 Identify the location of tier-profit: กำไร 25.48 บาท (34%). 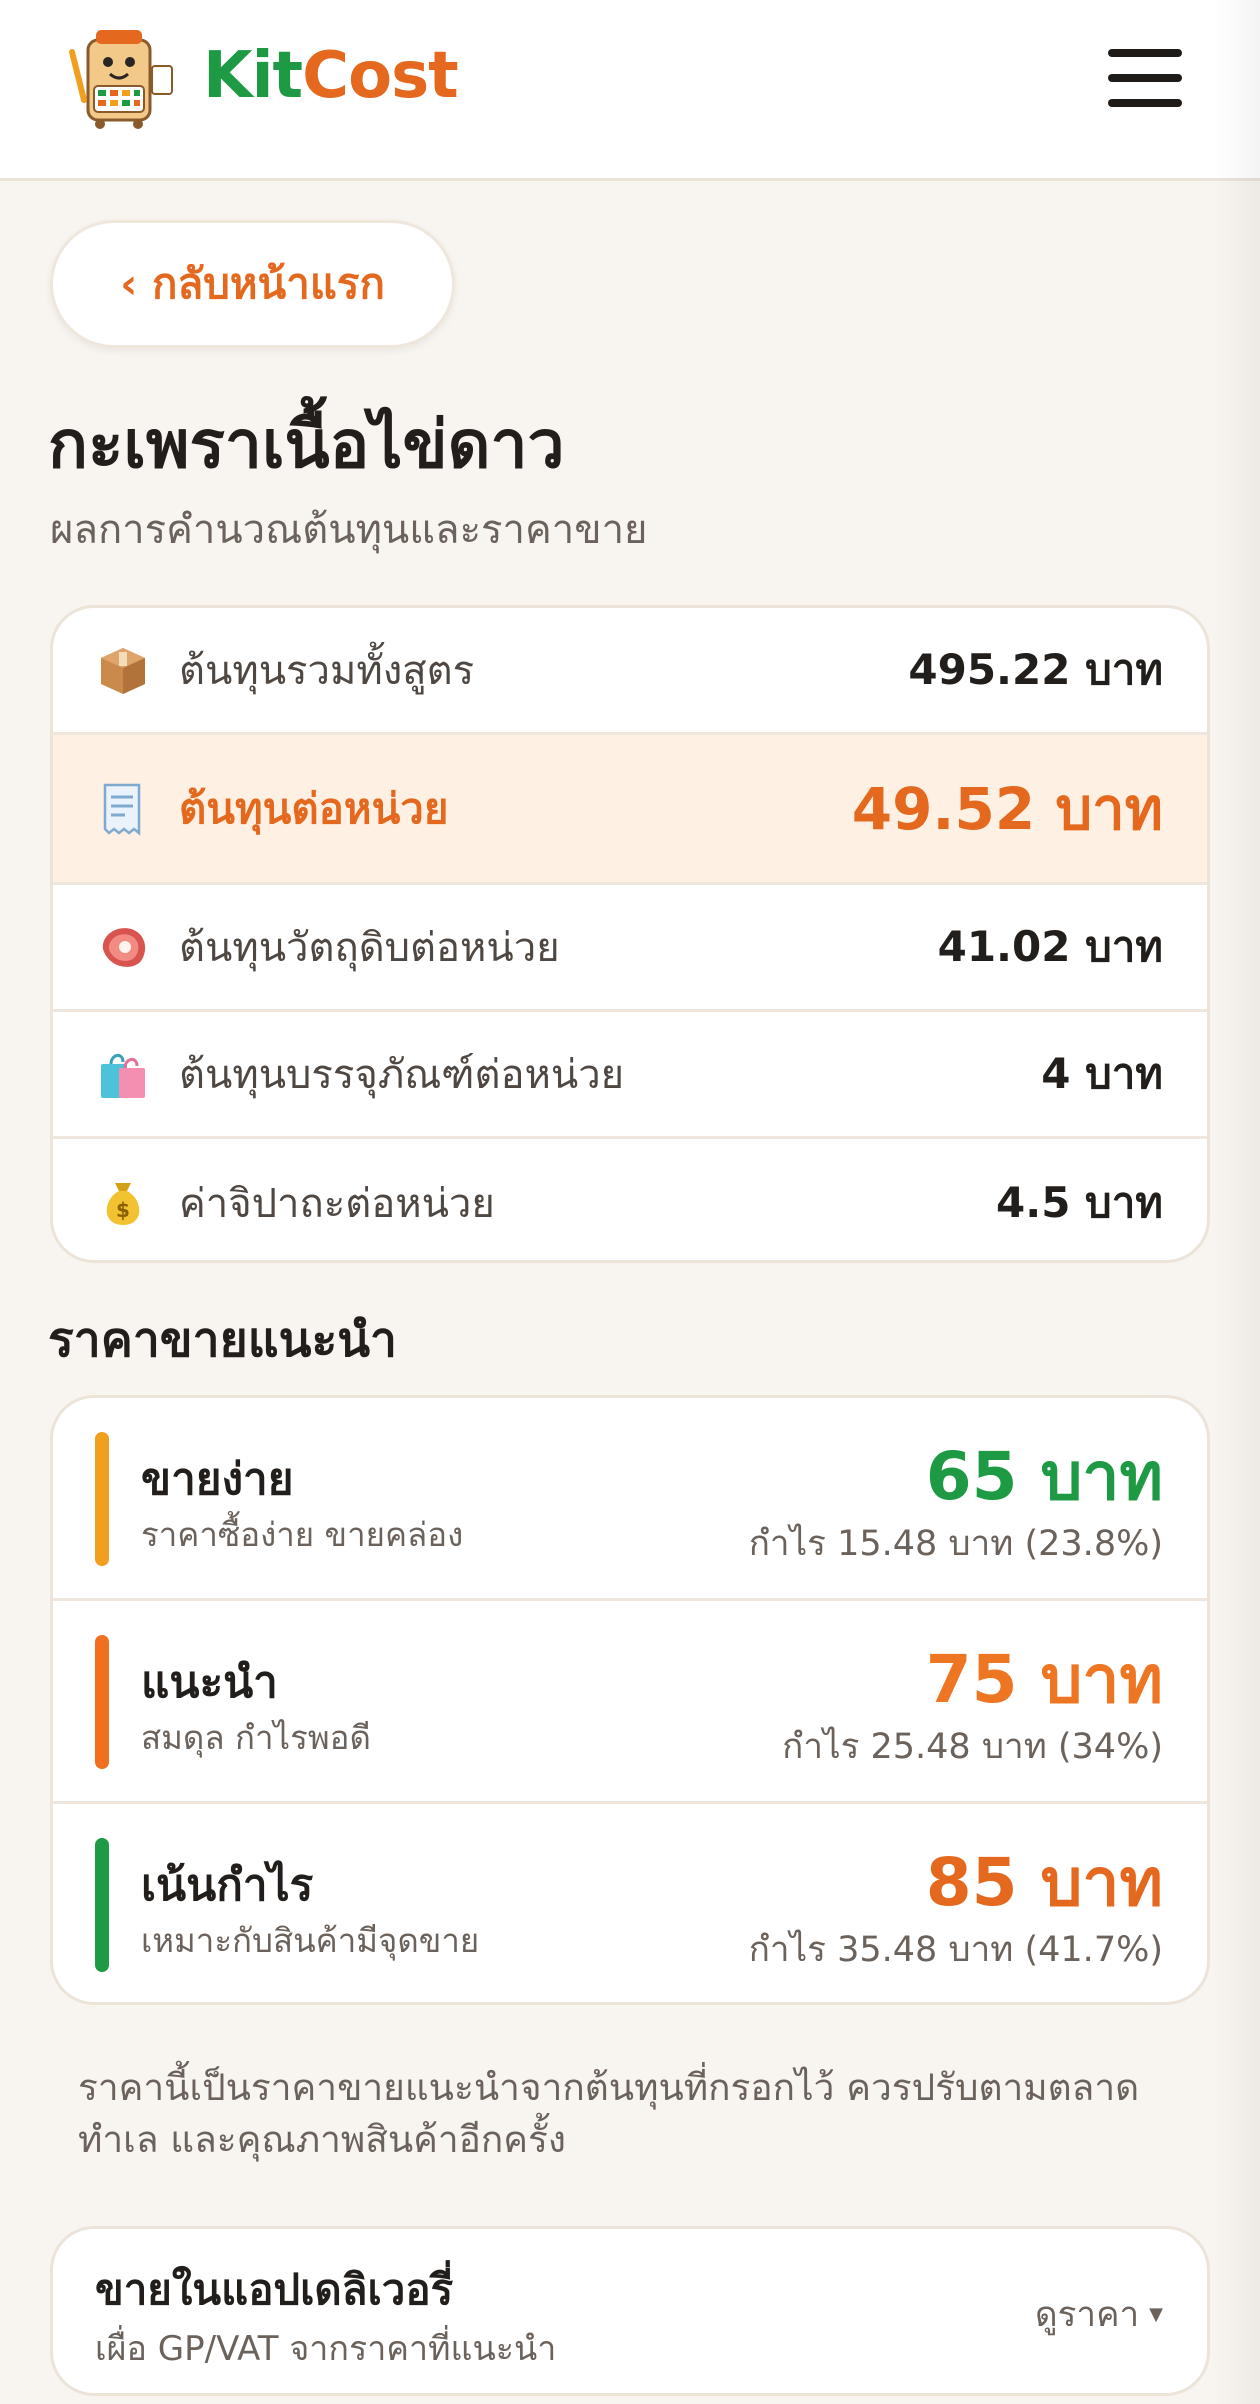
(972, 1747).